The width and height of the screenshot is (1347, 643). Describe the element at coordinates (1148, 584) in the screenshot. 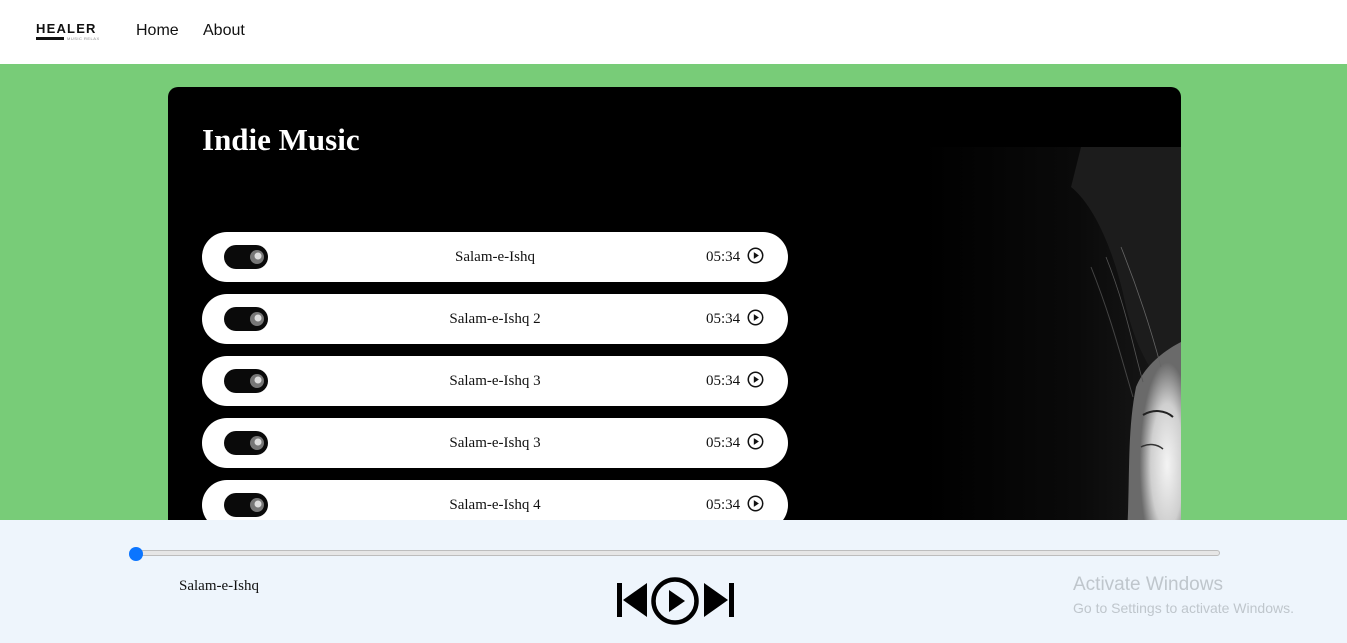

I see `activate-windows-title: Activate Windows` at that location.